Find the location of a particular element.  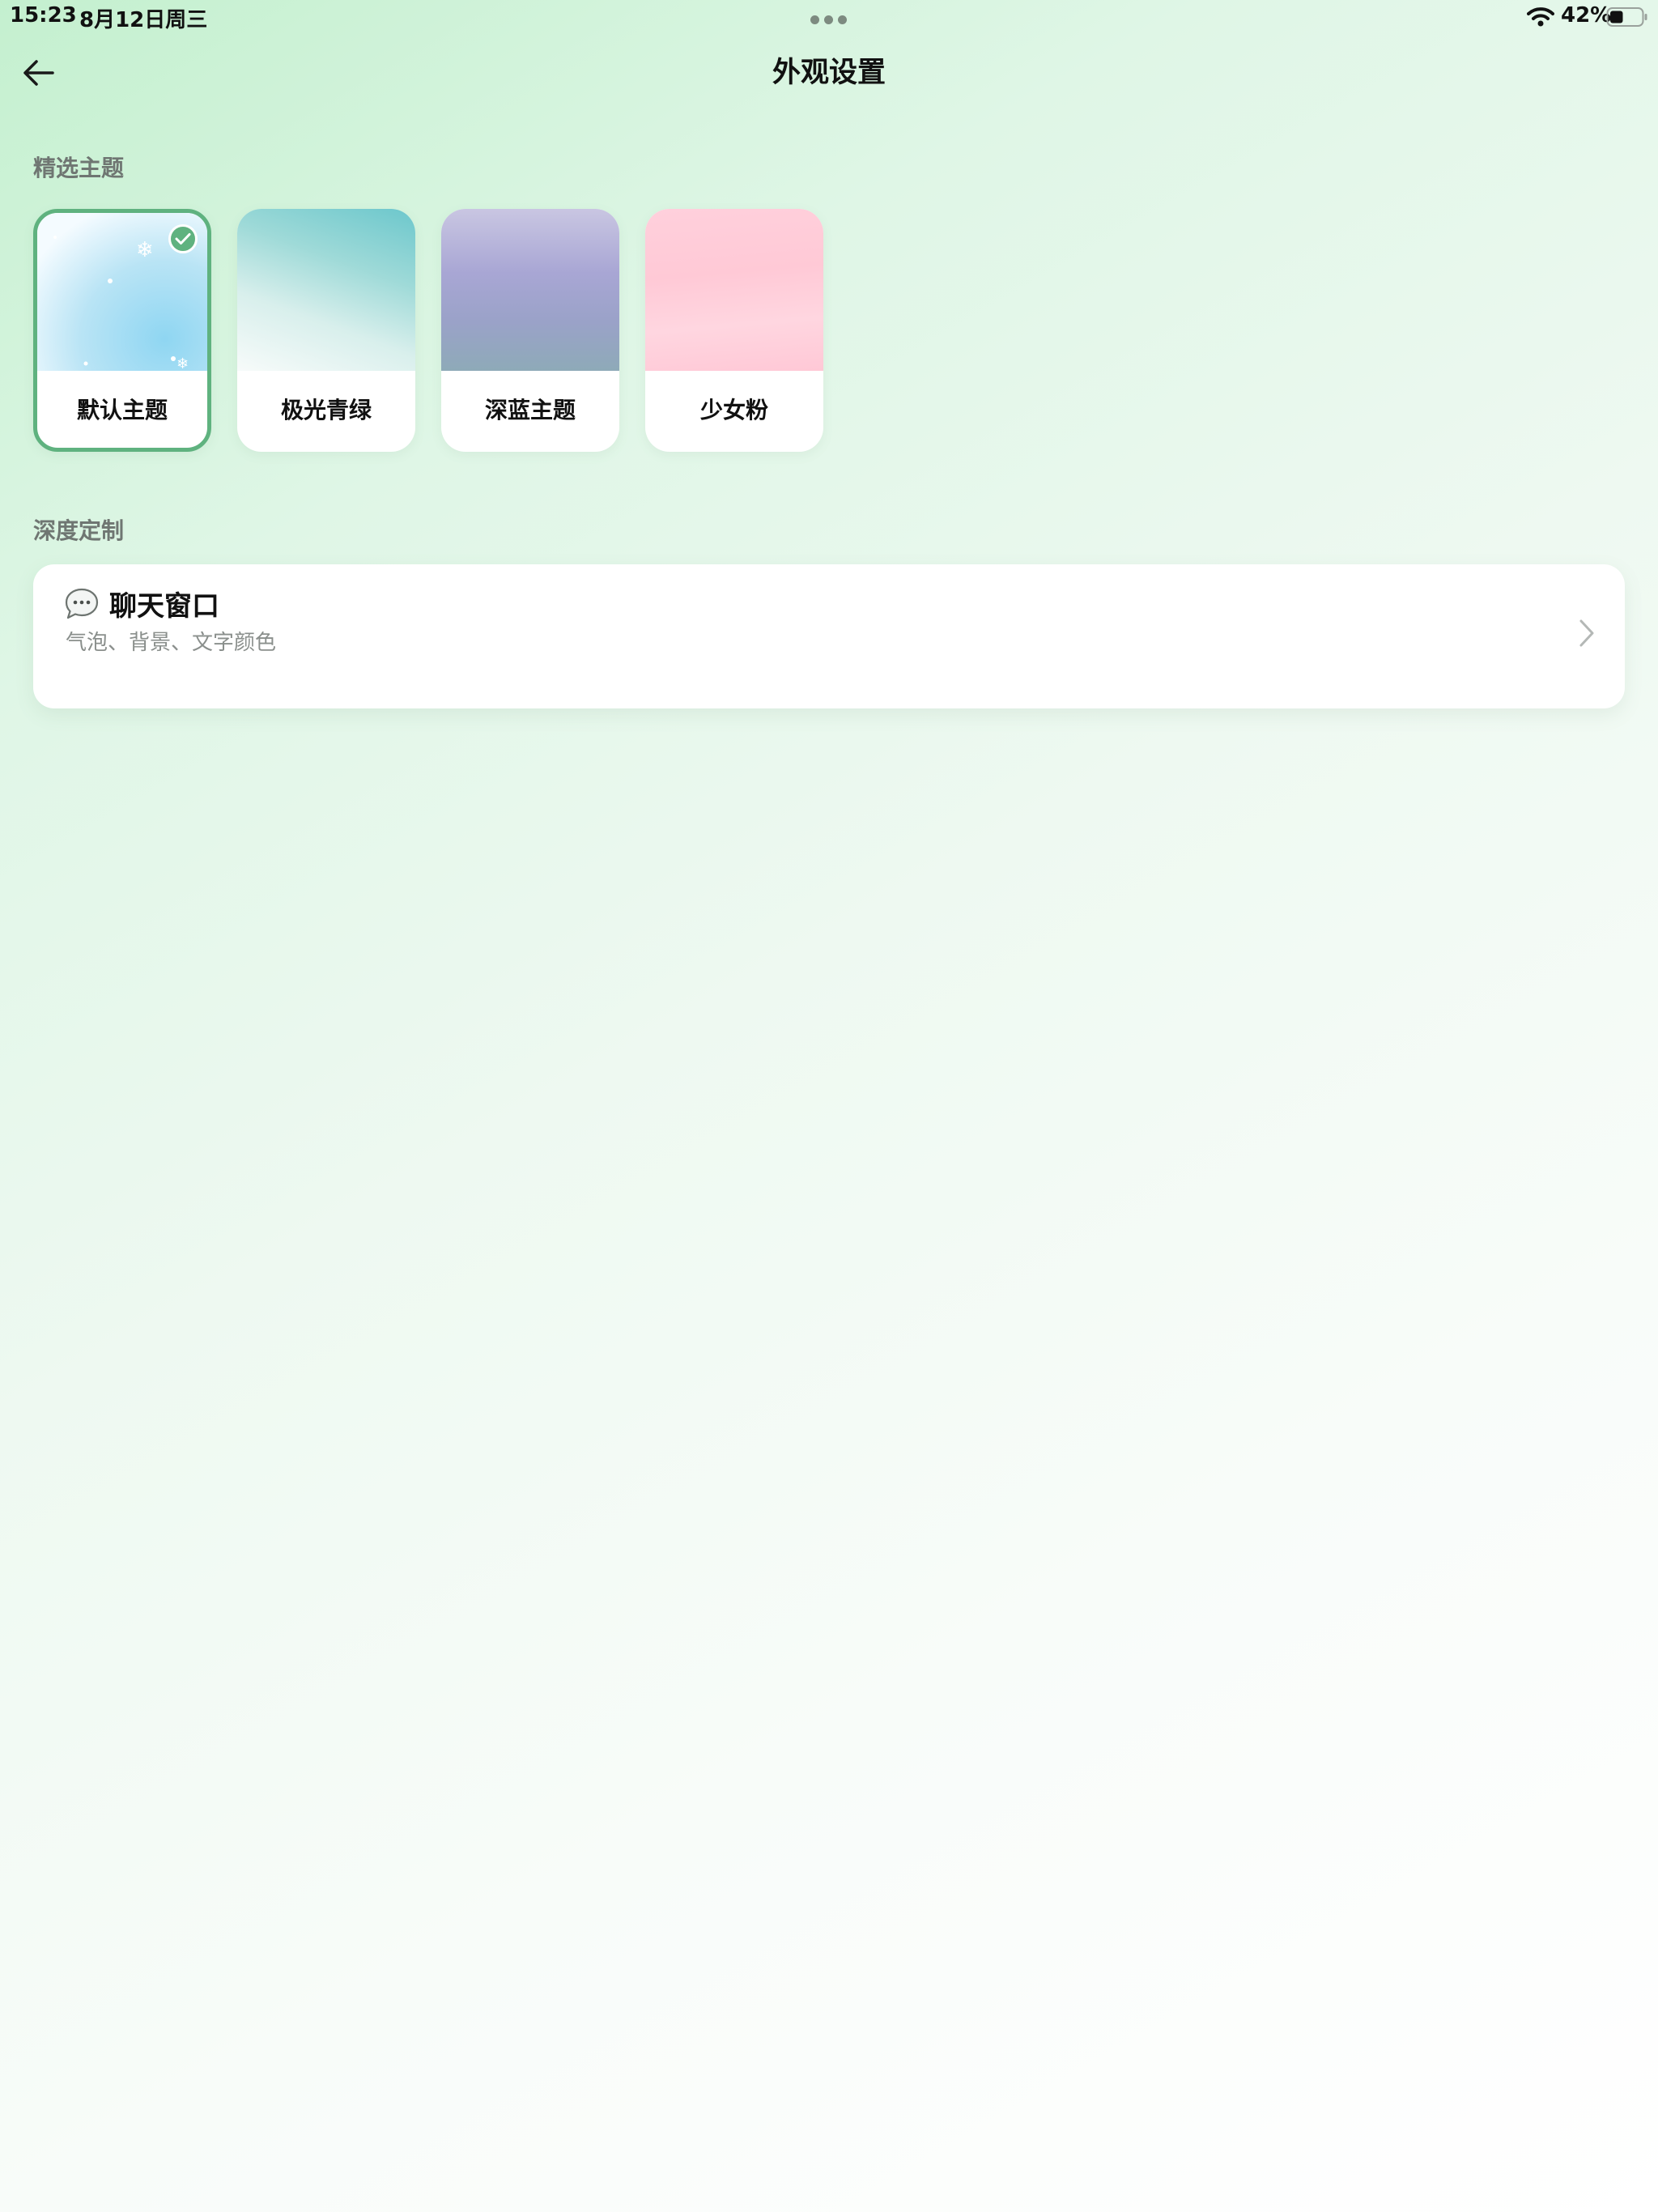

chevron-right-icon is located at coordinates (1586, 633).